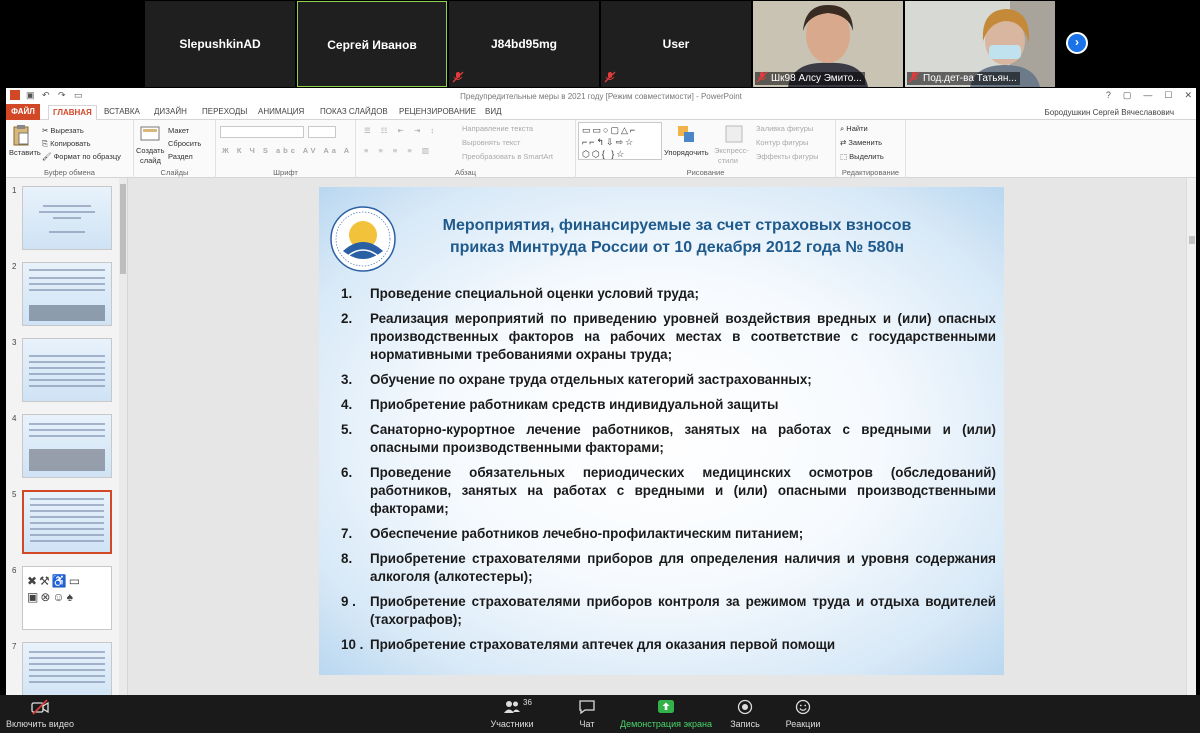 The height and width of the screenshot is (733, 1200). I want to click on item-number: 2., so click(347, 318).